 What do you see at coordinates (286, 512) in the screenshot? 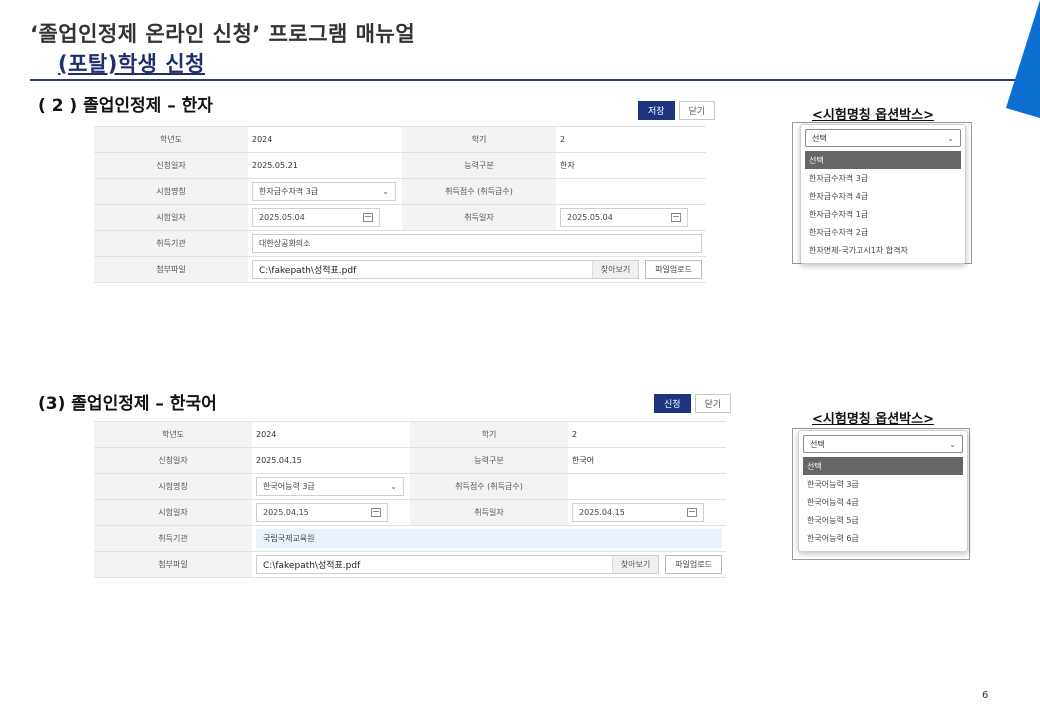
I see `exam-date-value: 2025.04.15` at bounding box center [286, 512].